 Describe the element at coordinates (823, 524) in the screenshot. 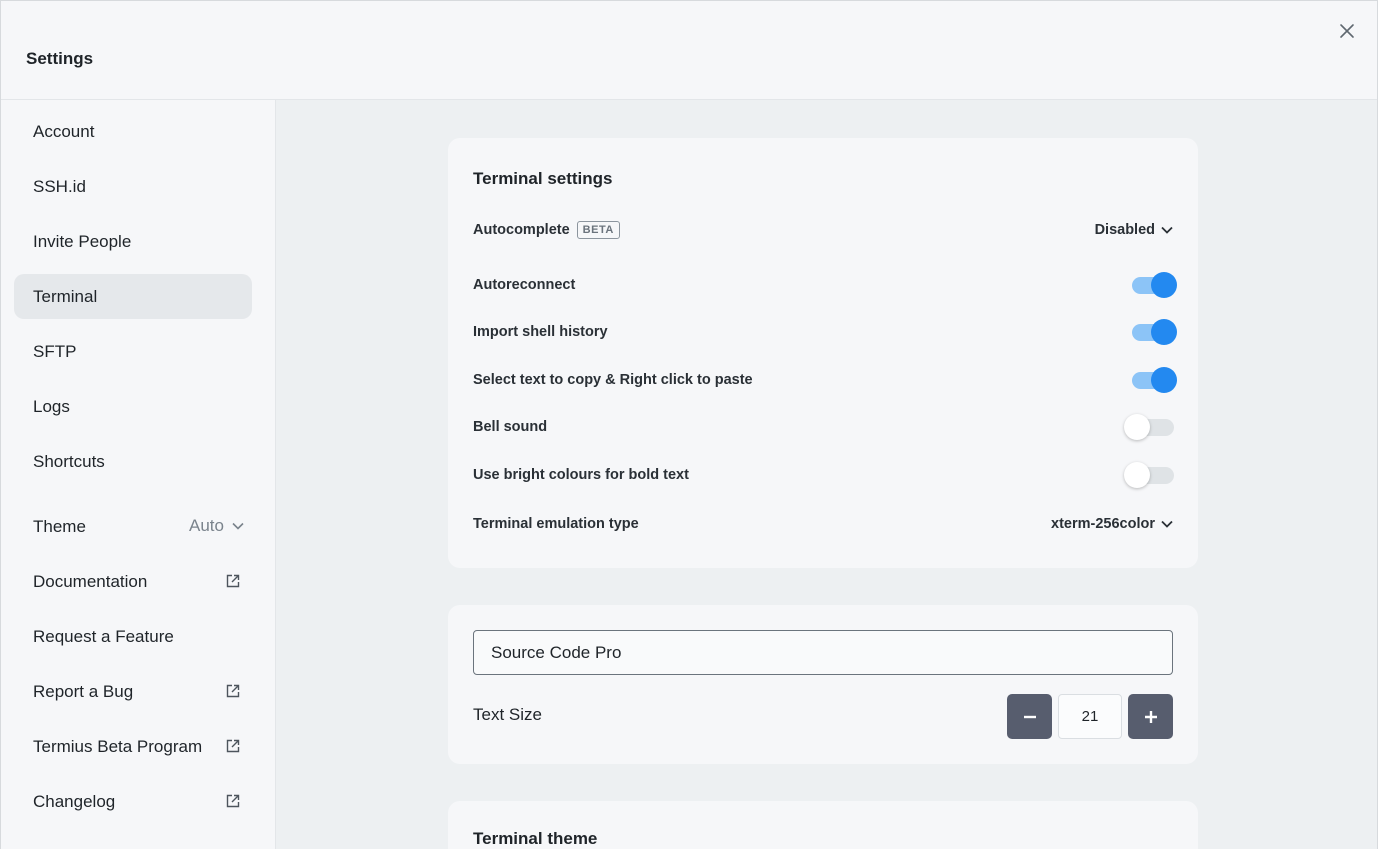

I see `emulation-row: Terminal emulation type xterm-256color` at that location.